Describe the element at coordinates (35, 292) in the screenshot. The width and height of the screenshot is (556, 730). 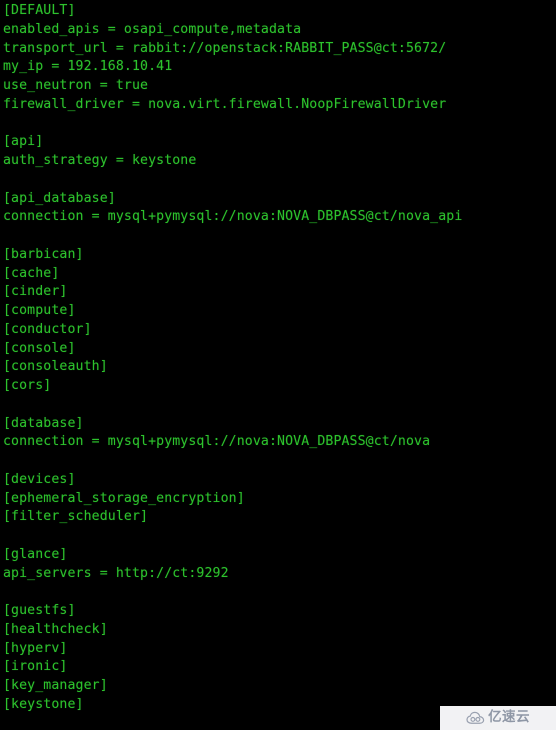
I see `terminal-line: [cinder]` at that location.